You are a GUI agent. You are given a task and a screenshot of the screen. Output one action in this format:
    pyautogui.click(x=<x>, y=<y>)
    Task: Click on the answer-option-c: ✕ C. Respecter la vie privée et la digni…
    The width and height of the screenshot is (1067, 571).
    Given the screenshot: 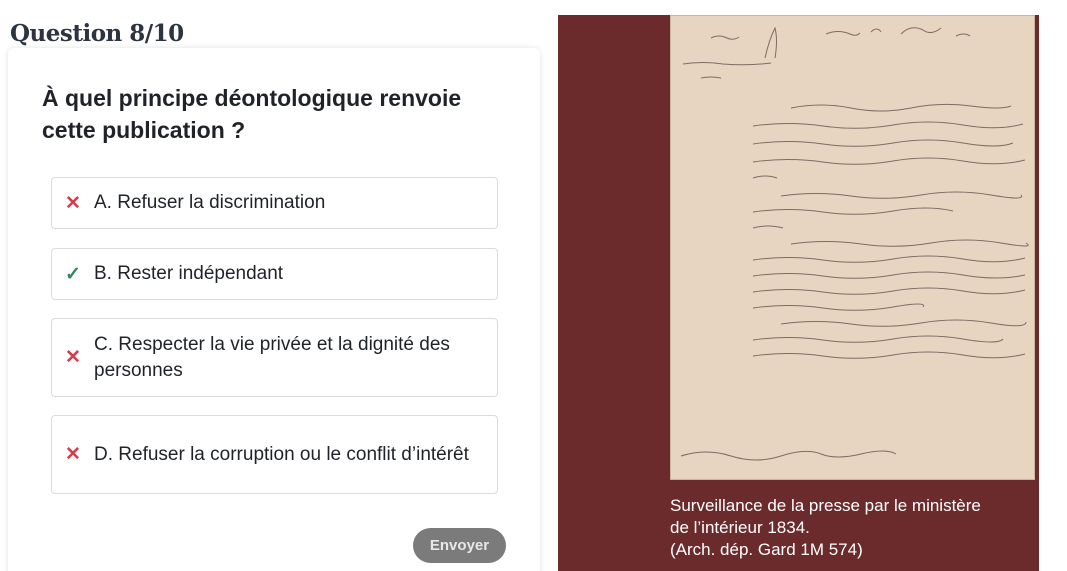 What is the action you would take?
    pyautogui.click(x=274, y=357)
    